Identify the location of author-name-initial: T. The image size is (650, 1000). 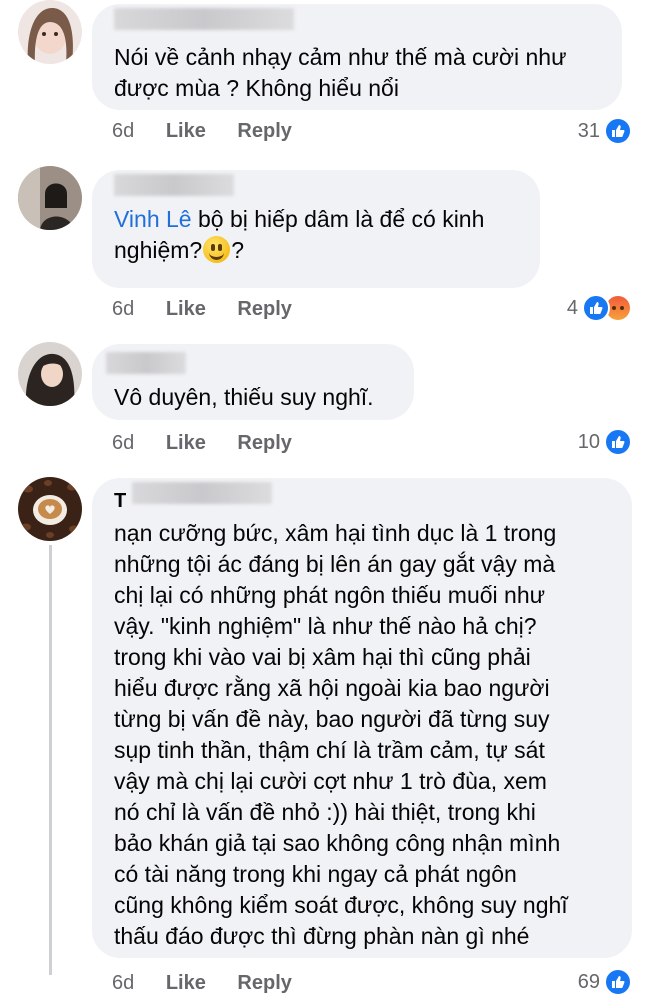
(120, 501).